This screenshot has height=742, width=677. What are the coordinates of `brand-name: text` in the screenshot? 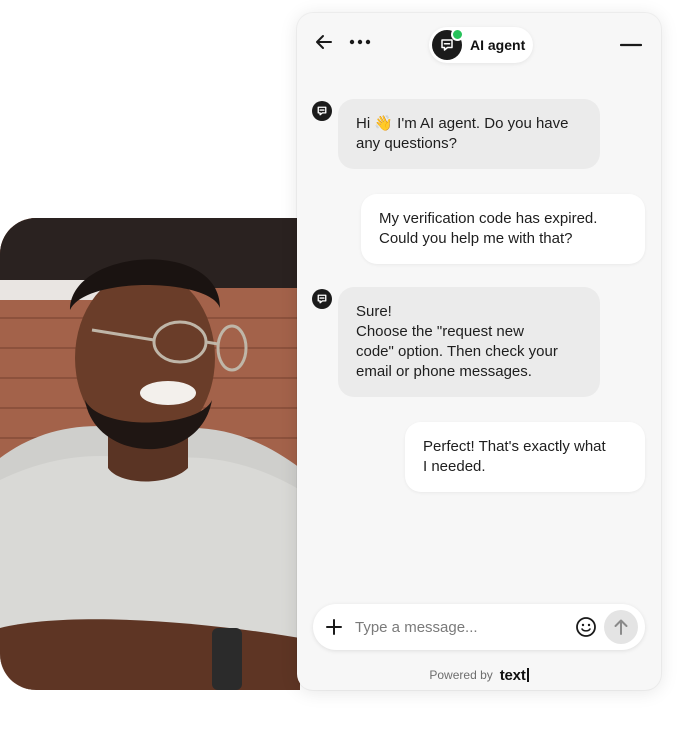 It's located at (512, 675).